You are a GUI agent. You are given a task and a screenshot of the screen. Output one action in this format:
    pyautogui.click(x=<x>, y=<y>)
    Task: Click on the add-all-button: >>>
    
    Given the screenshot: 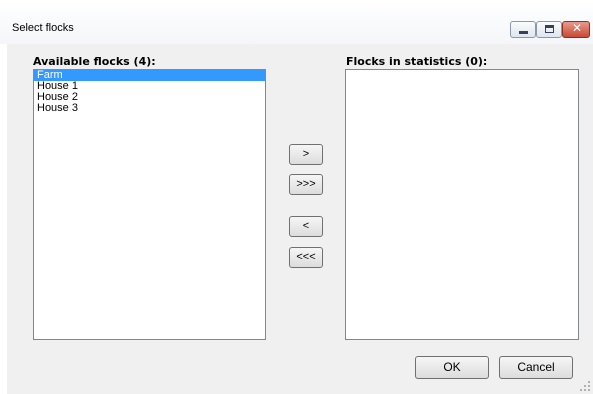 What is the action you would take?
    pyautogui.click(x=306, y=184)
    